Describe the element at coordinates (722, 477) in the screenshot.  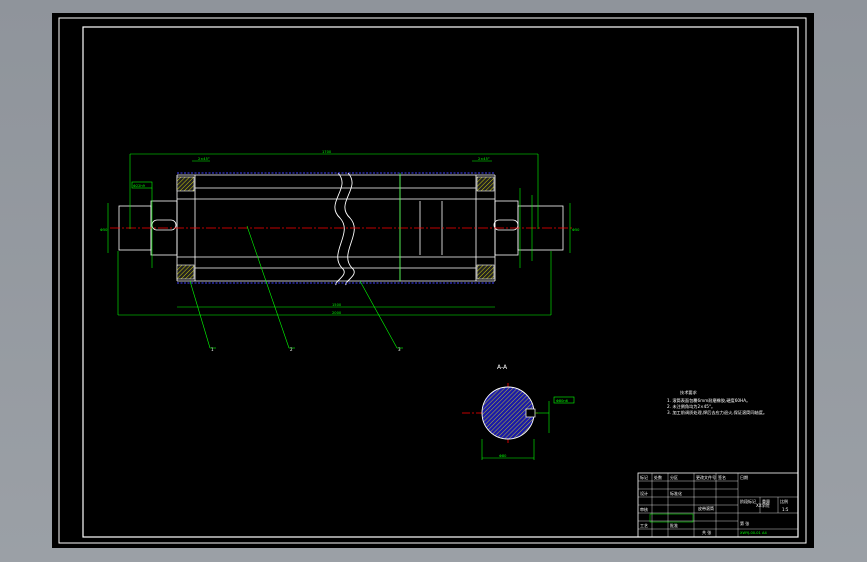
I see `tb-r0c4: 签名` at that location.